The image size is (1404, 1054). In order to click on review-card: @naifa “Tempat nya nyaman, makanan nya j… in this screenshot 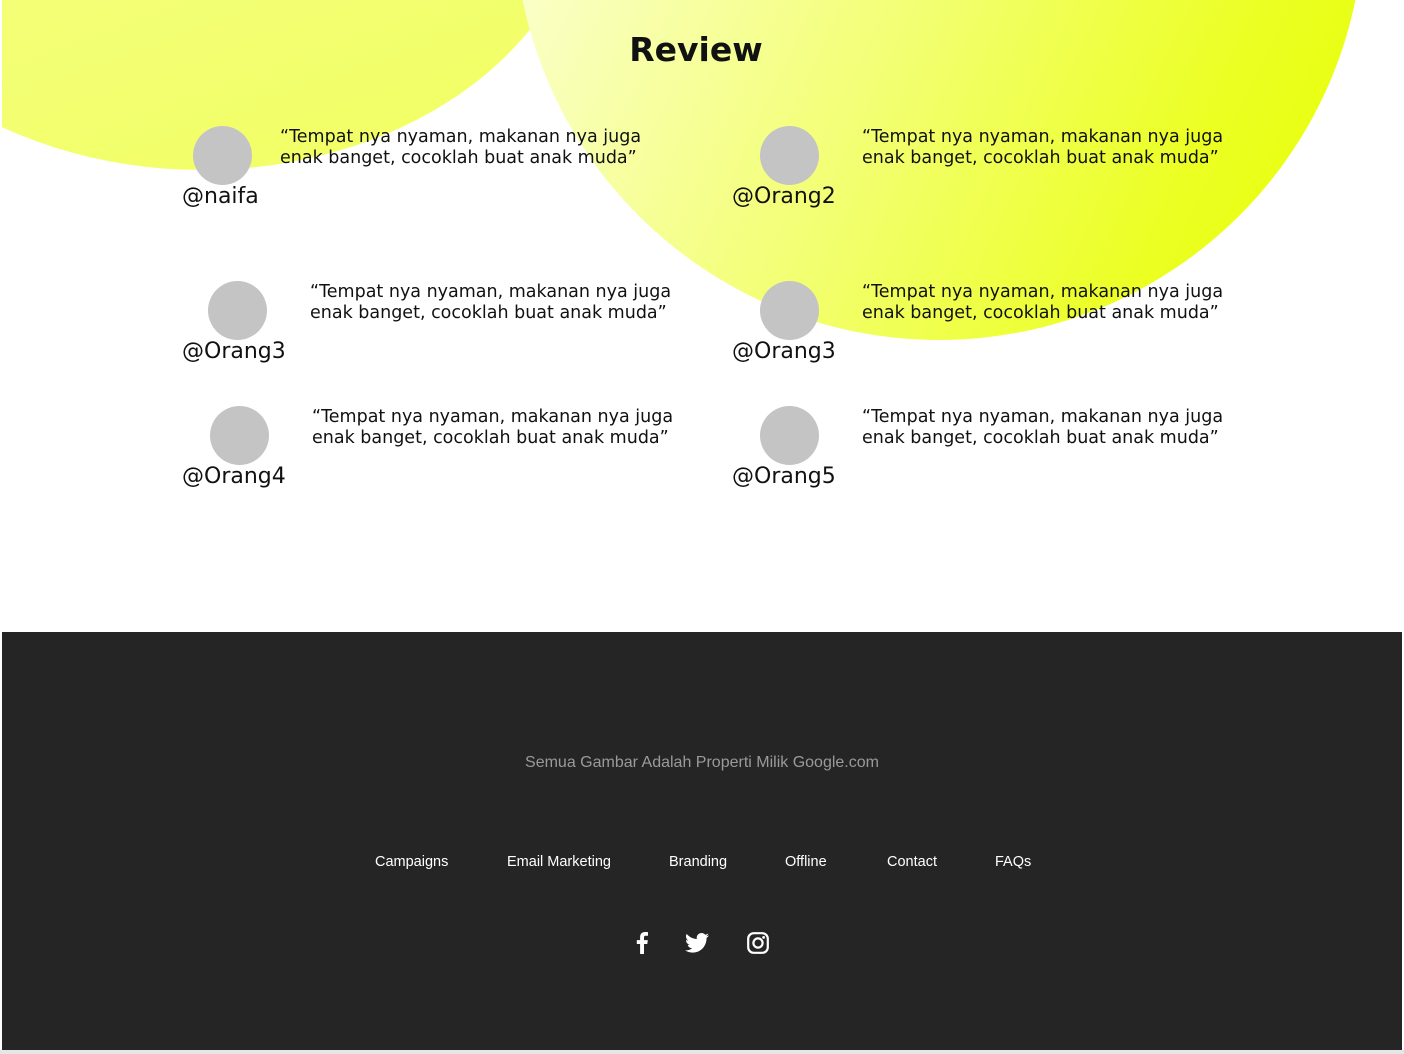, I will do `click(440, 181)`.